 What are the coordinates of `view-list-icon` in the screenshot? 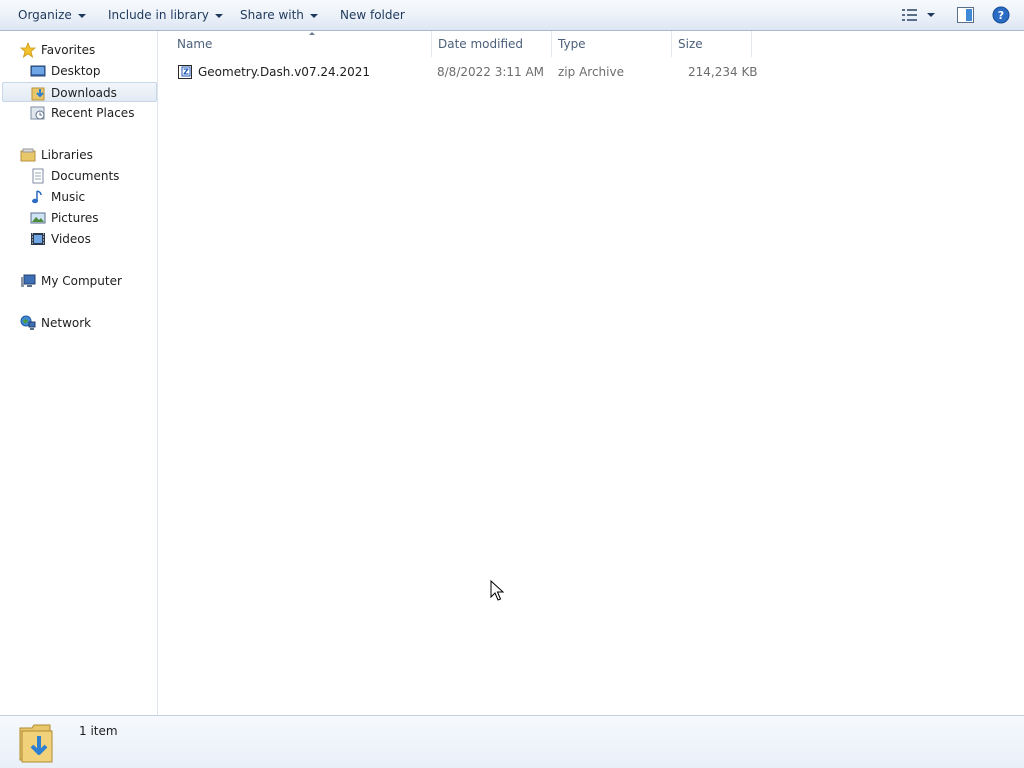 It's located at (918, 15).